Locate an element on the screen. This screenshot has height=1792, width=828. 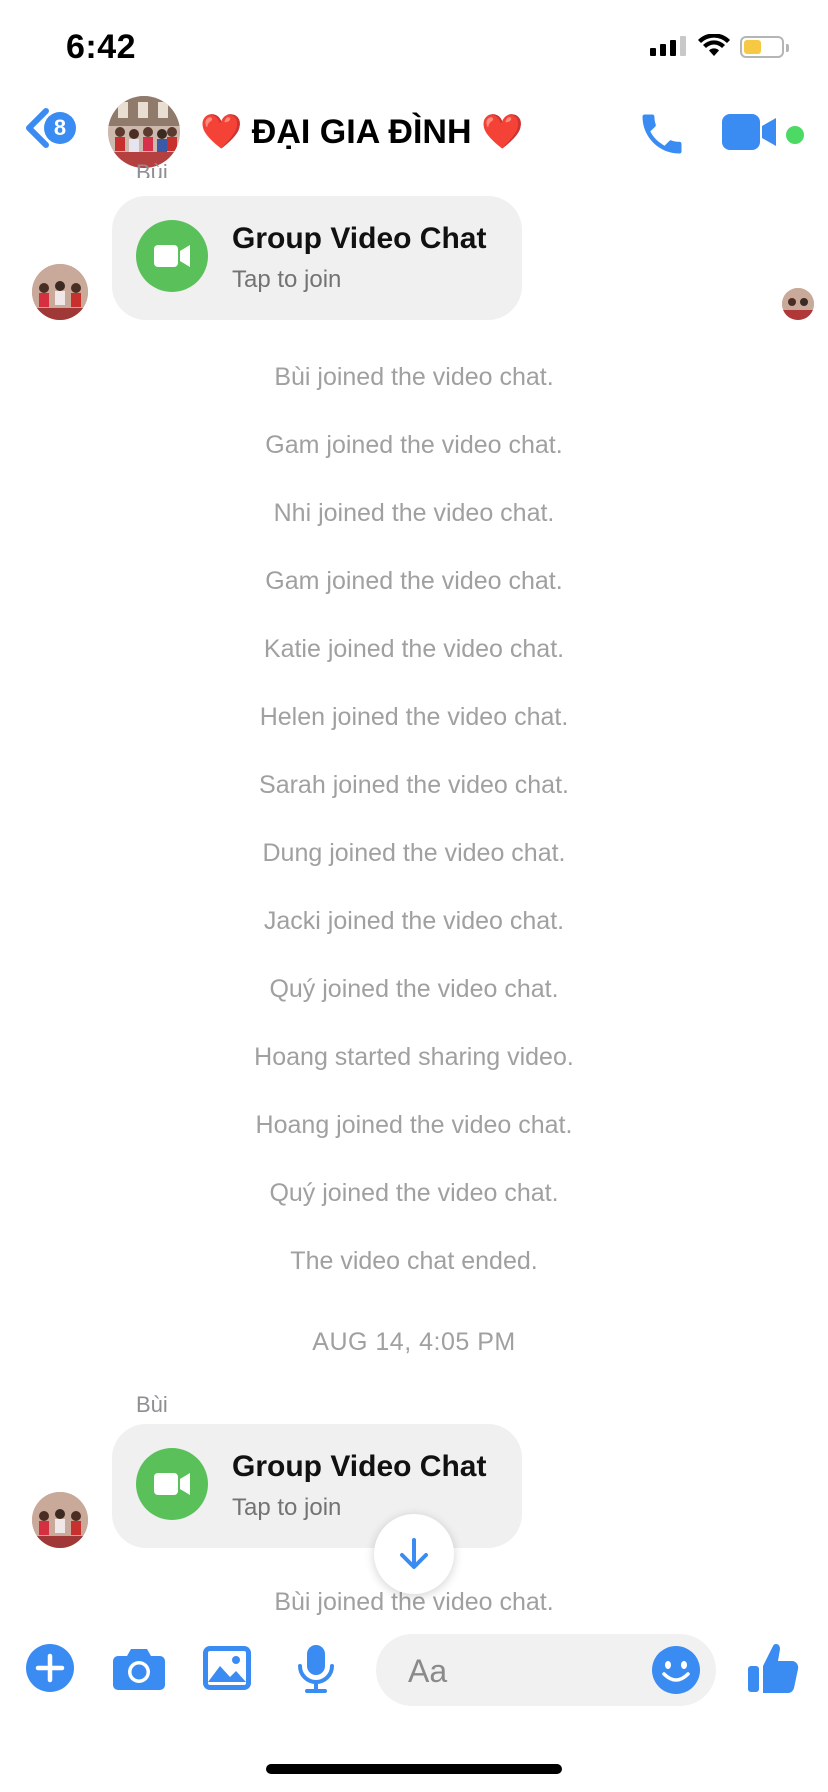
phone-icon is located at coordinates (662, 134).